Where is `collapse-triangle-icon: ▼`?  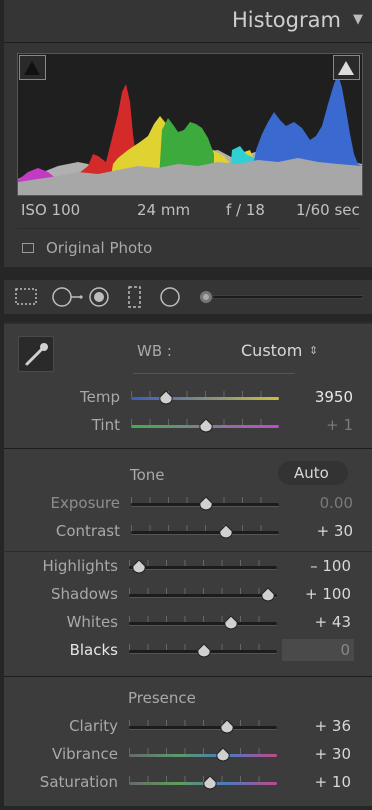
collapse-triangle-icon: ▼ is located at coordinates (358, 19).